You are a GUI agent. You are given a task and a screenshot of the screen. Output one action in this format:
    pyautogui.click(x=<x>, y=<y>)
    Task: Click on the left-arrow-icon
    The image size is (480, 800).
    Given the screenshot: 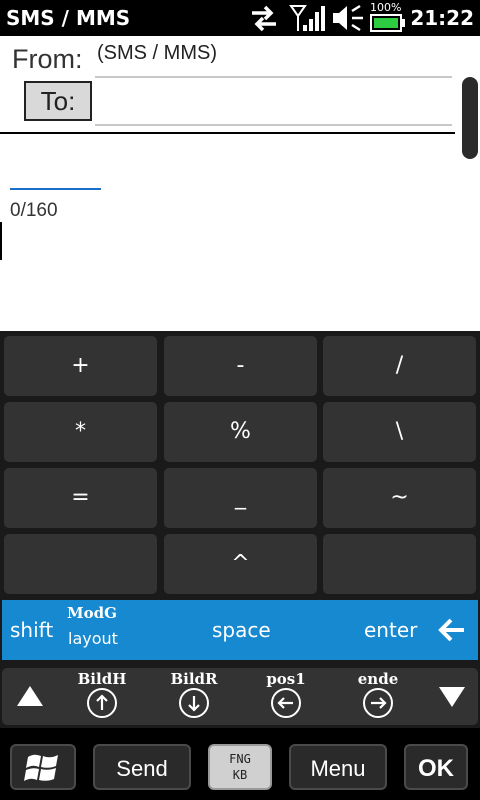 What is the action you would take?
    pyautogui.click(x=285, y=703)
    